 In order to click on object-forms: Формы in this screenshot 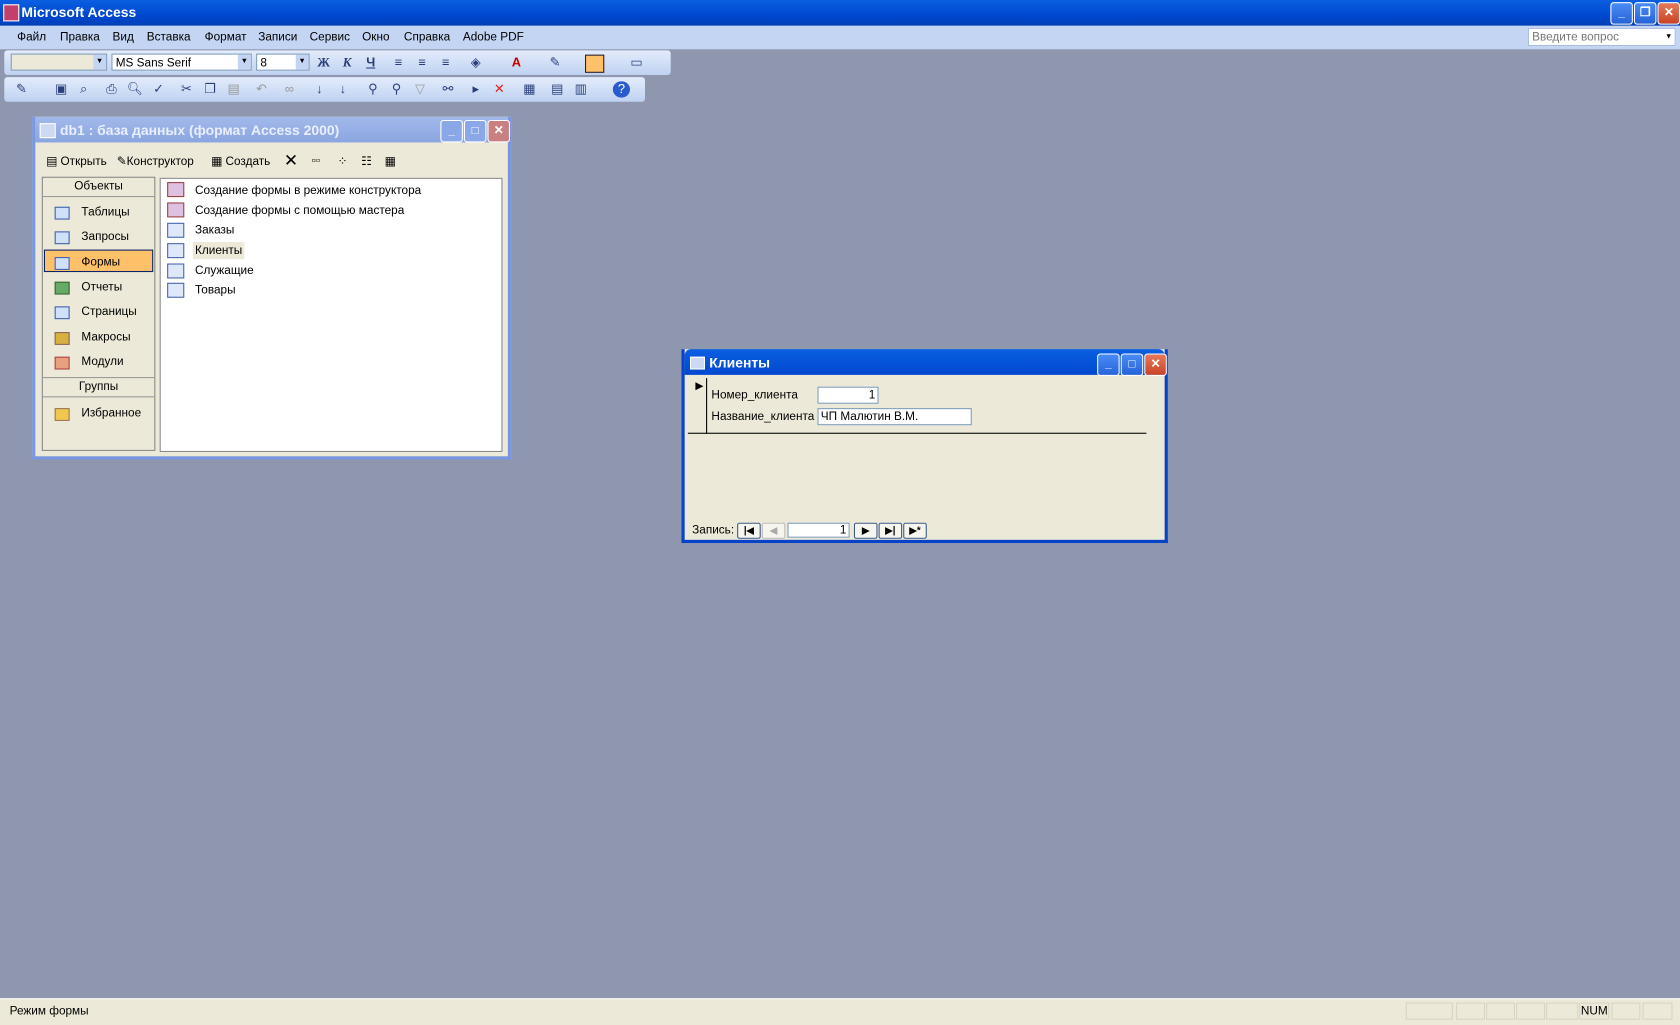, I will do `click(100, 262)`.